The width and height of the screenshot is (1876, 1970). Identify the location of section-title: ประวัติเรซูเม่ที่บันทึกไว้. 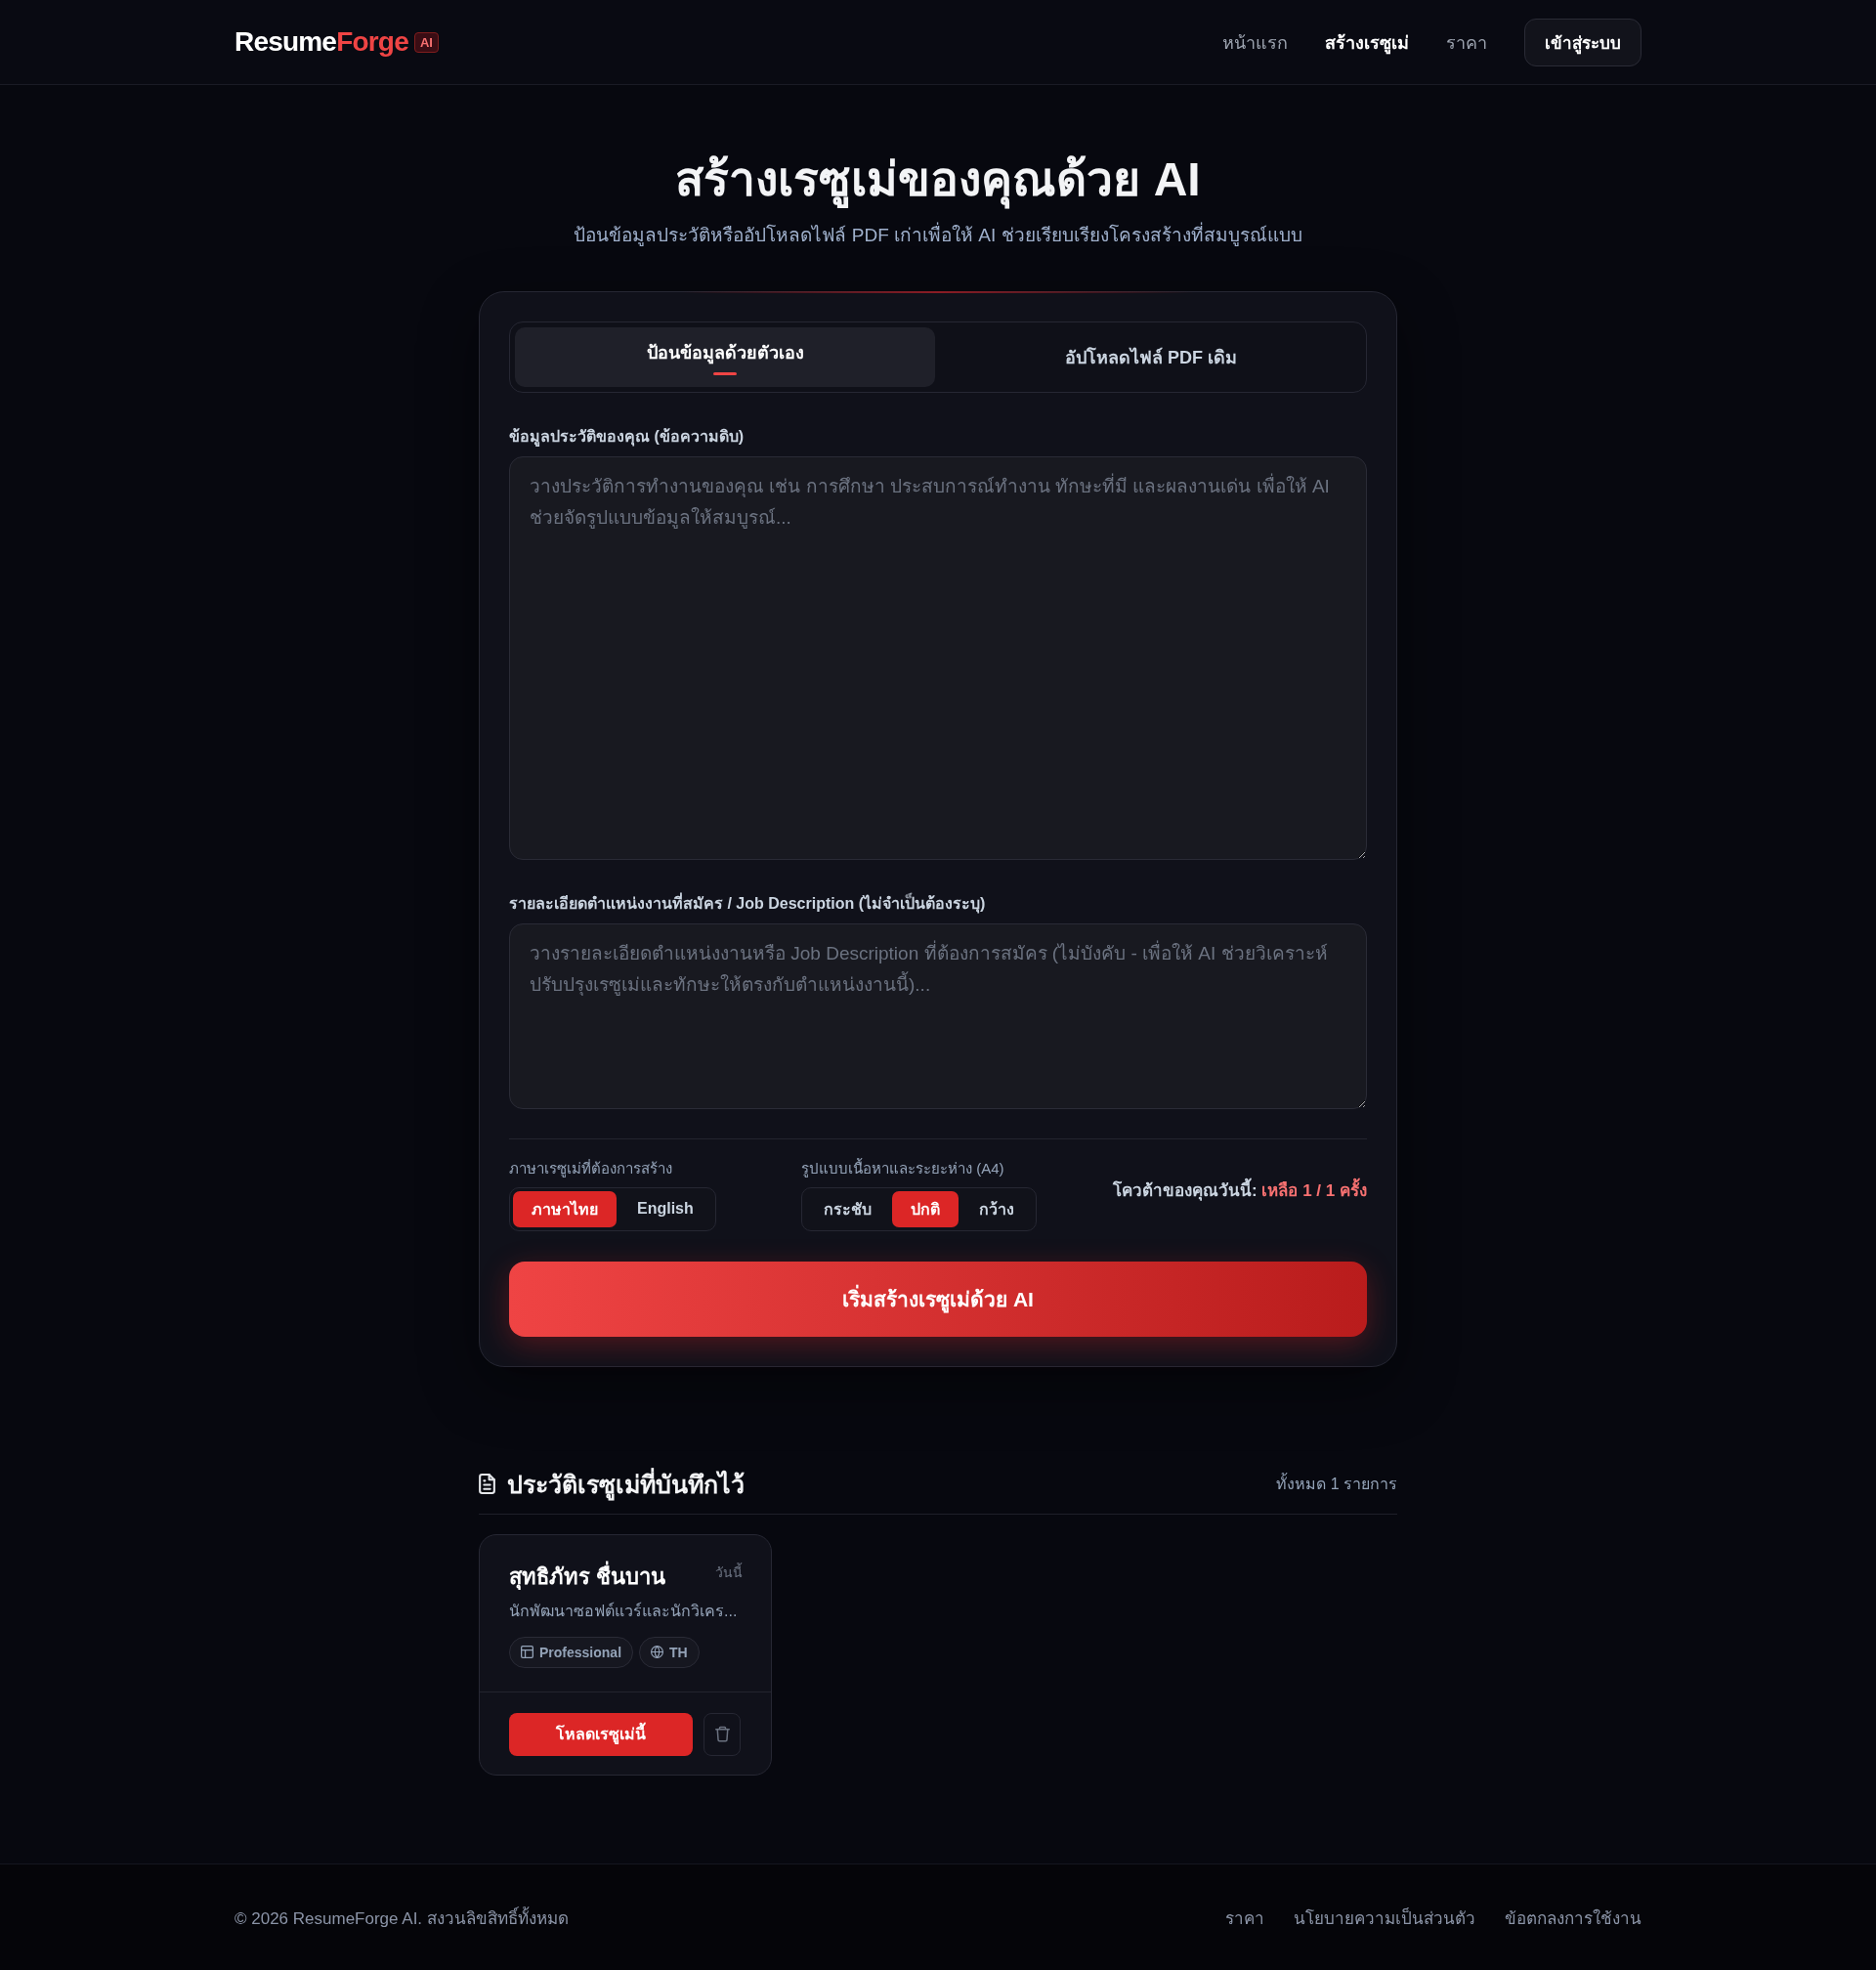
(626, 1484).